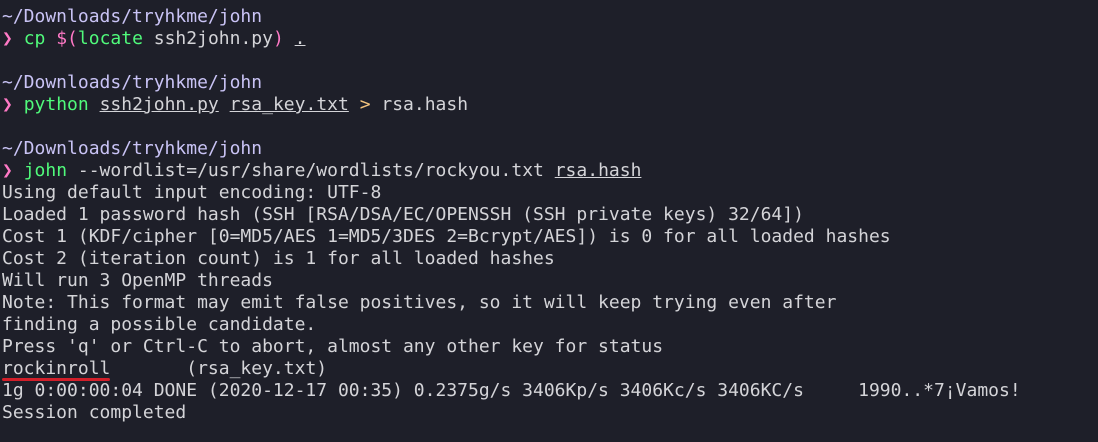 This screenshot has width=1098, height=442. I want to click on command-line: ❯ cp $(locate ssh2john.py) ., so click(549, 39).